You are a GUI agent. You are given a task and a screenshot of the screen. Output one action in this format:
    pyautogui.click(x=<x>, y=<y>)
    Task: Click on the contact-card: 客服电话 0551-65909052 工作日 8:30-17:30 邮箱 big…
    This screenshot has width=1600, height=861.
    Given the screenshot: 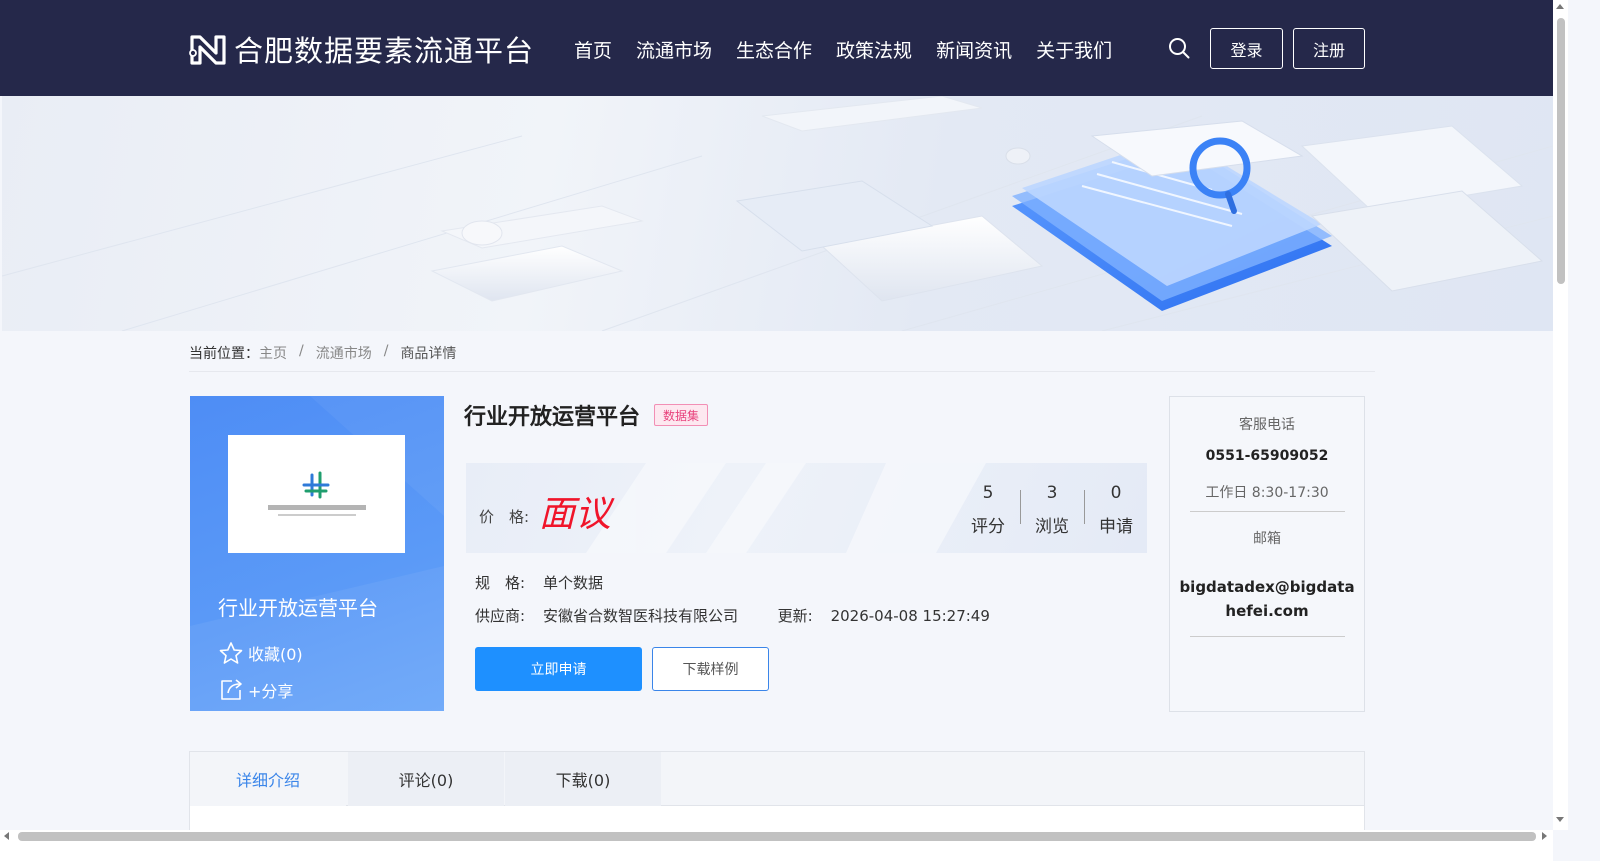 What is the action you would take?
    pyautogui.click(x=1267, y=554)
    